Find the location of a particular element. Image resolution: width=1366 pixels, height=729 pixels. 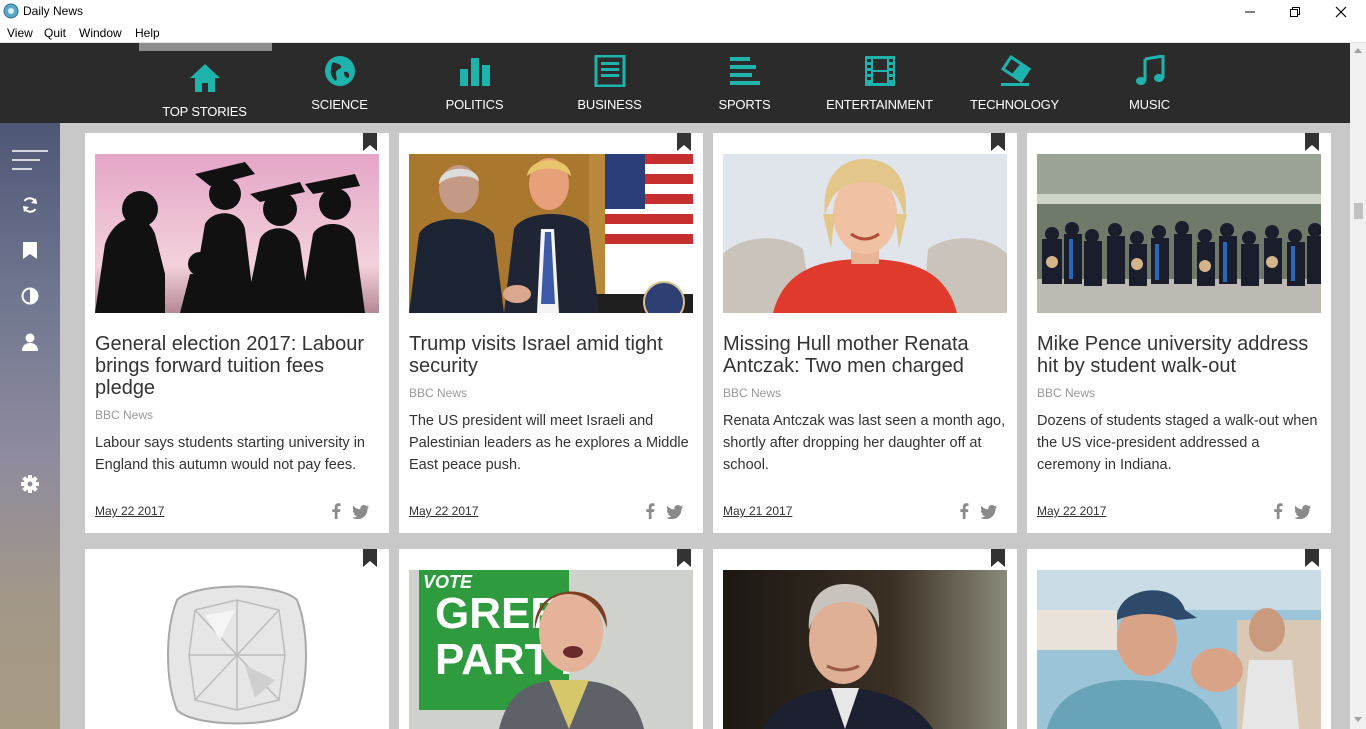

nav-label: ENTERTAINMENT is located at coordinates (879, 104).